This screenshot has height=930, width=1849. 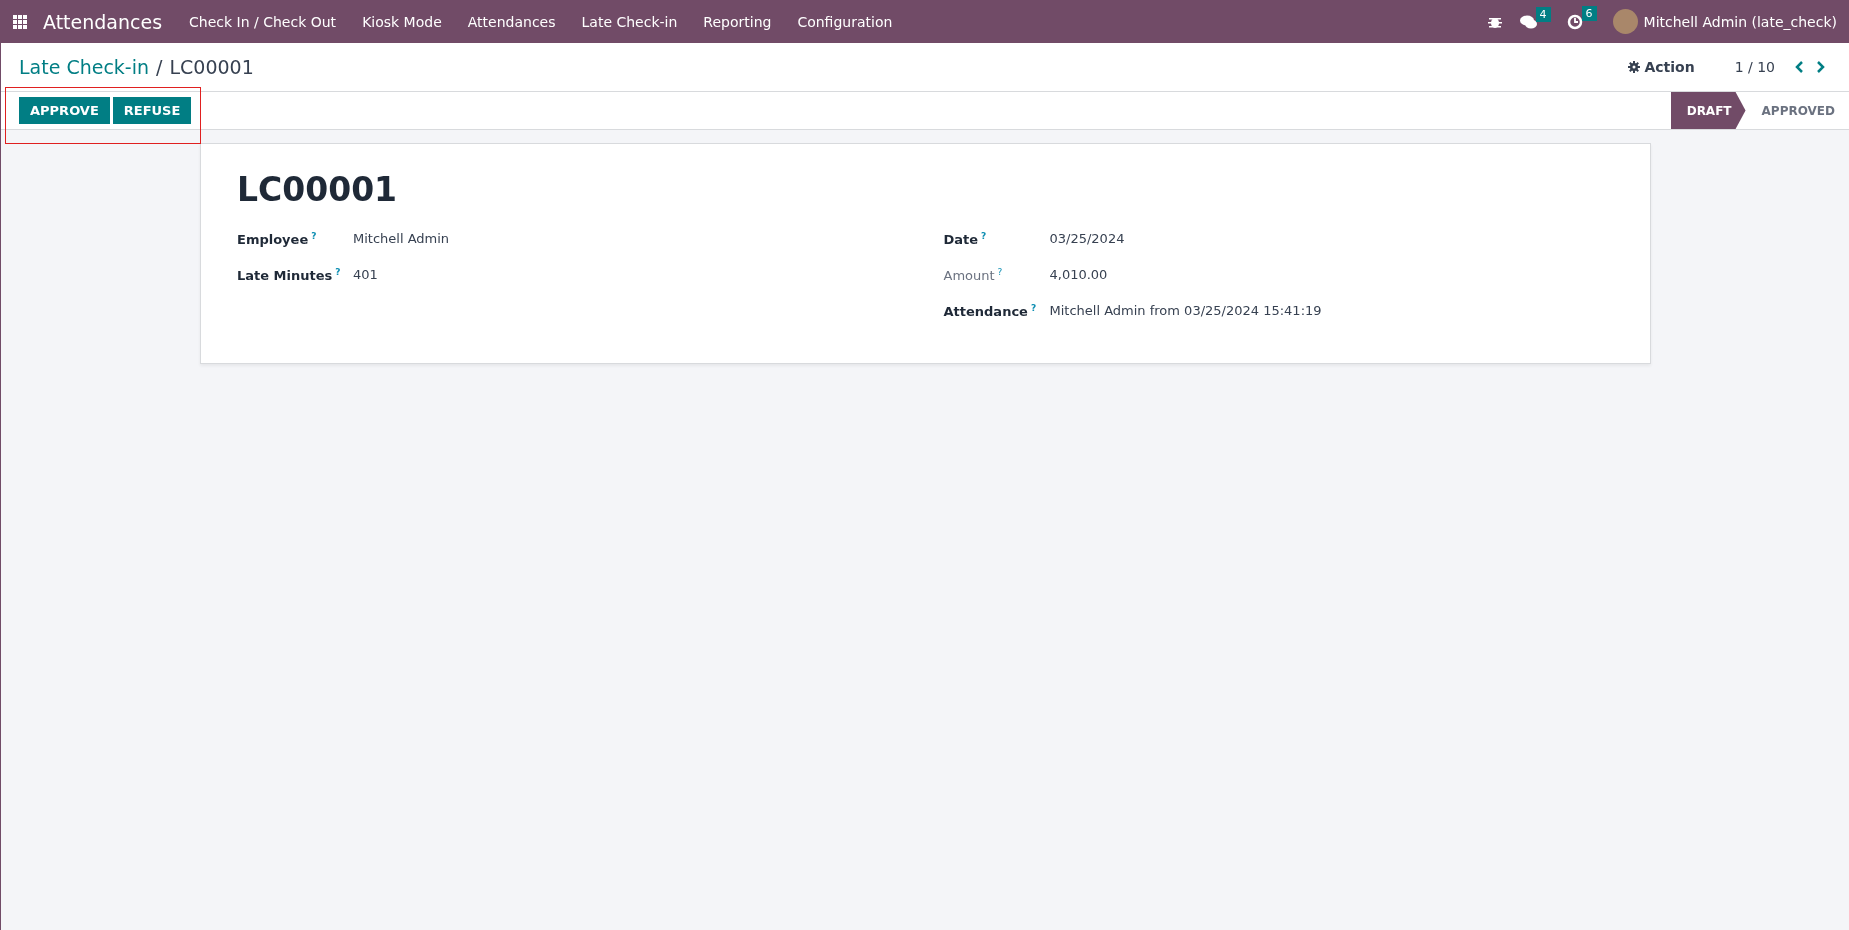 I want to click on menu-item: Kiosk Mode, so click(x=402, y=21).